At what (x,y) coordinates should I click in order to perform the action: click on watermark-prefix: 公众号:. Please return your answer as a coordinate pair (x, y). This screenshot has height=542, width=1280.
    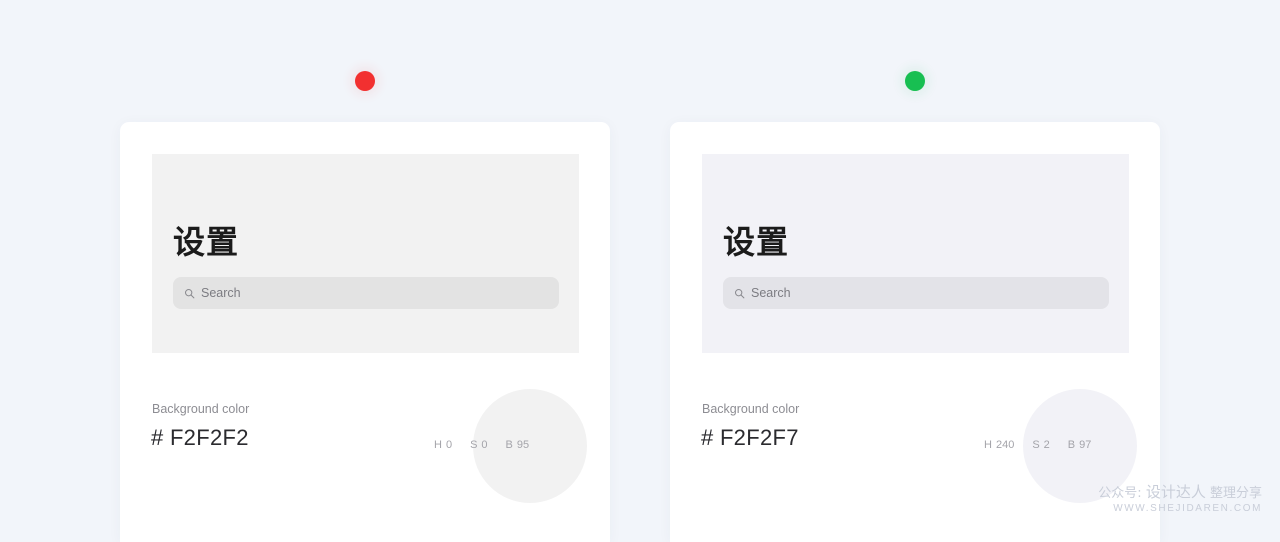
    Looking at the image, I should click on (1120, 493).